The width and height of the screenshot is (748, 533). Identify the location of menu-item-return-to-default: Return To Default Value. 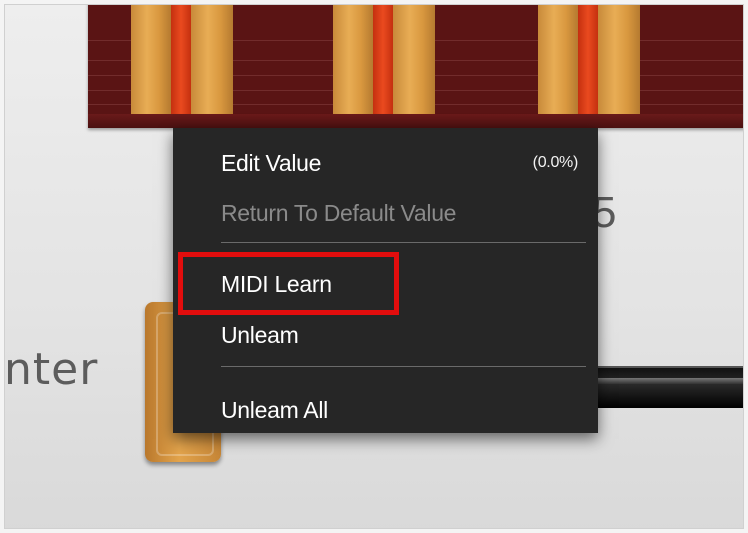
(385, 212).